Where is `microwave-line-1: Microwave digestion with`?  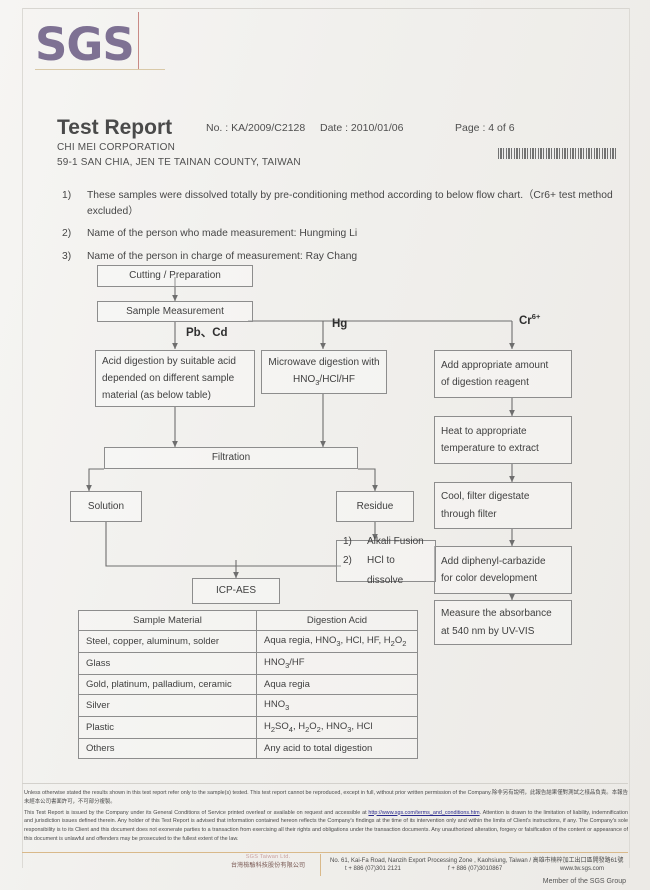
microwave-line-1: Microwave digestion with is located at coordinates (324, 362).